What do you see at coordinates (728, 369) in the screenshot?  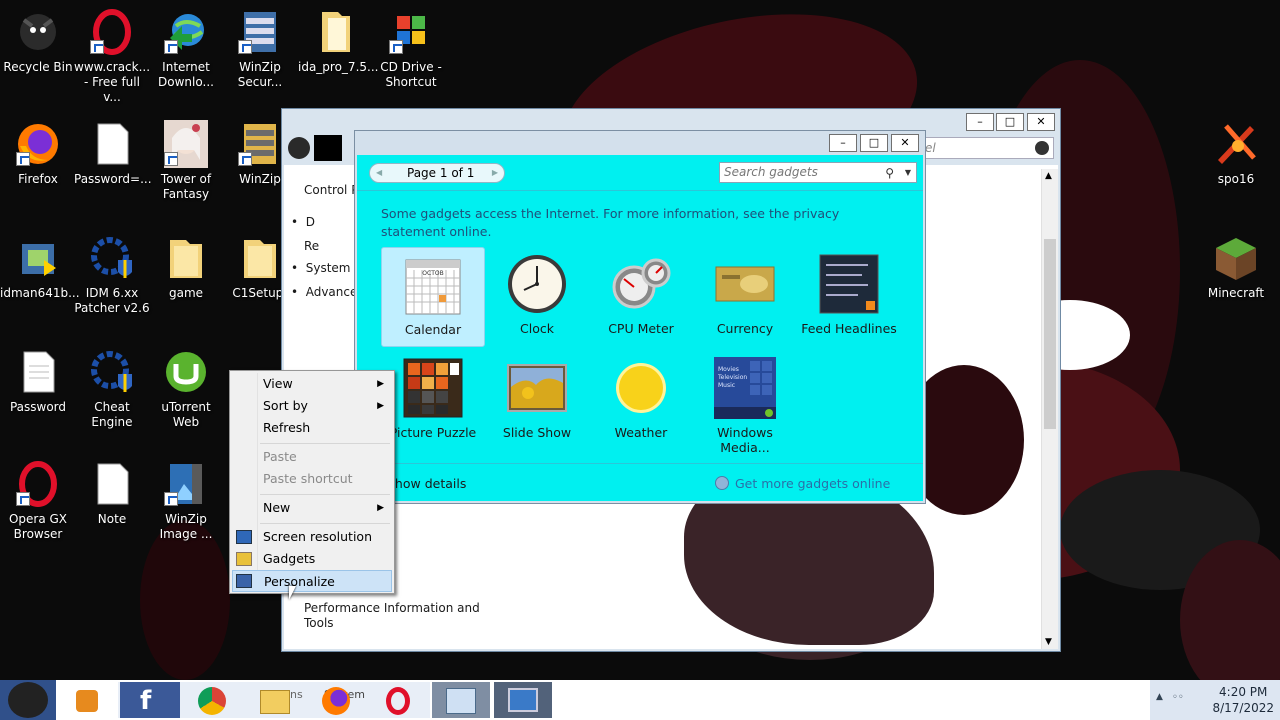 I see `media-line-1: Movies` at bounding box center [728, 369].